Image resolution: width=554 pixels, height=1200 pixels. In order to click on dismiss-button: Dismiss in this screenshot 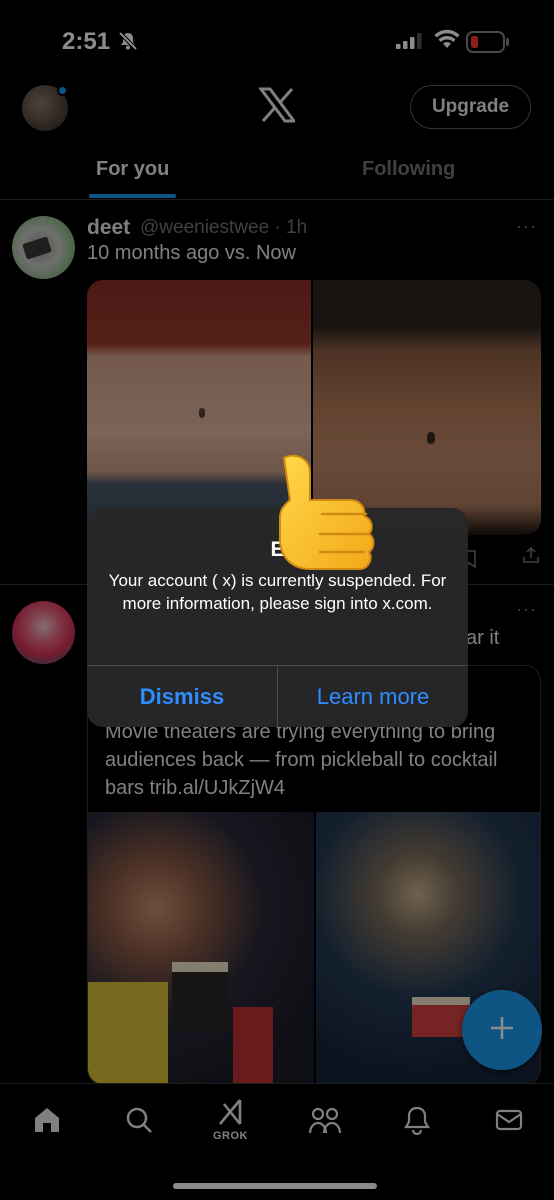, I will do `click(182, 696)`.